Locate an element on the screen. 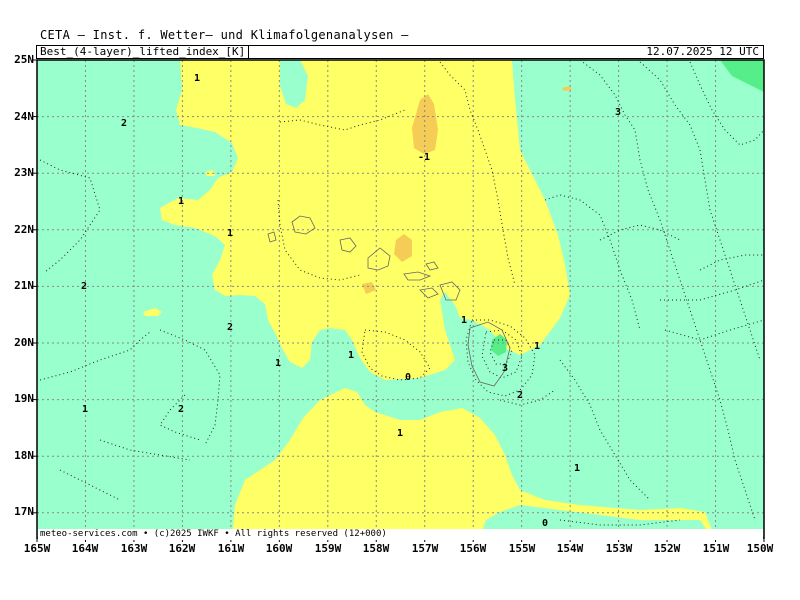 The image size is (800, 600). lon-label: 163W is located at coordinates (134, 548).